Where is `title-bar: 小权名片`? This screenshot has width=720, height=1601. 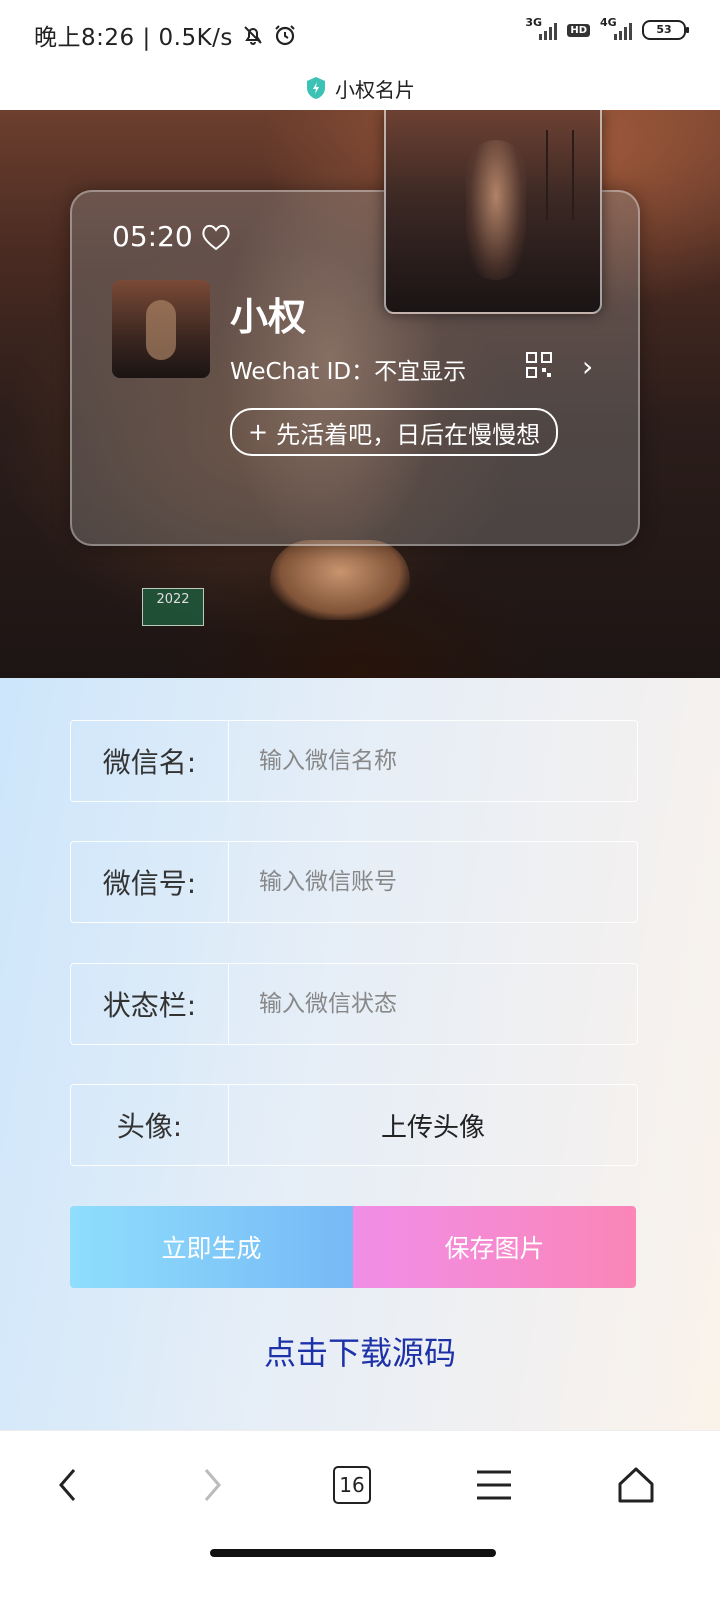
title-bar: 小权名片 is located at coordinates (360, 88).